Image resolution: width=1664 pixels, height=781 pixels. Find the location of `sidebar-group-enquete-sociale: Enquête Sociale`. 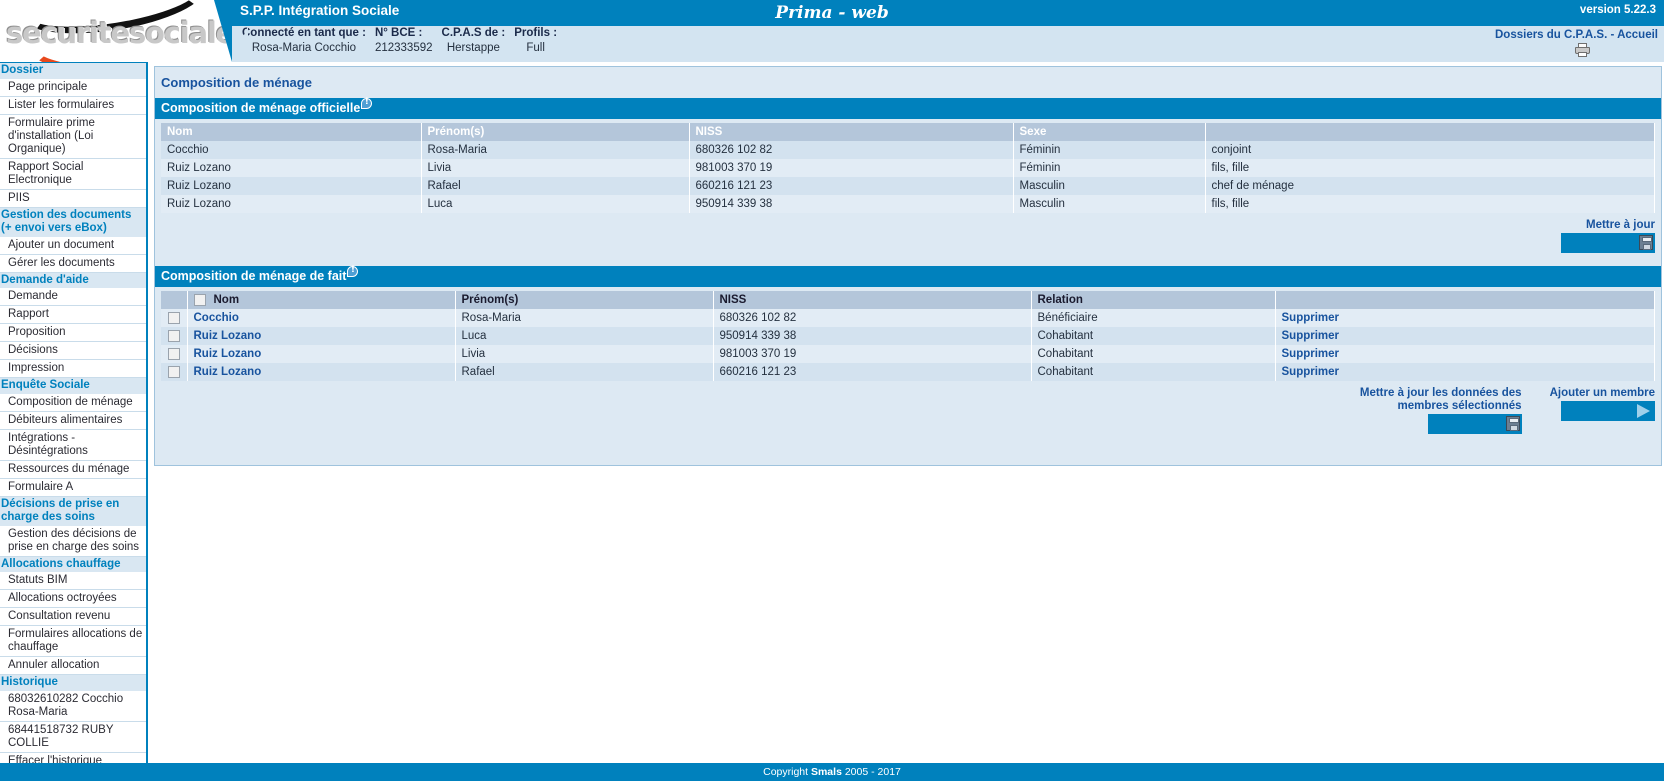

sidebar-group-enquete-sociale: Enquête Sociale is located at coordinates (73, 386).